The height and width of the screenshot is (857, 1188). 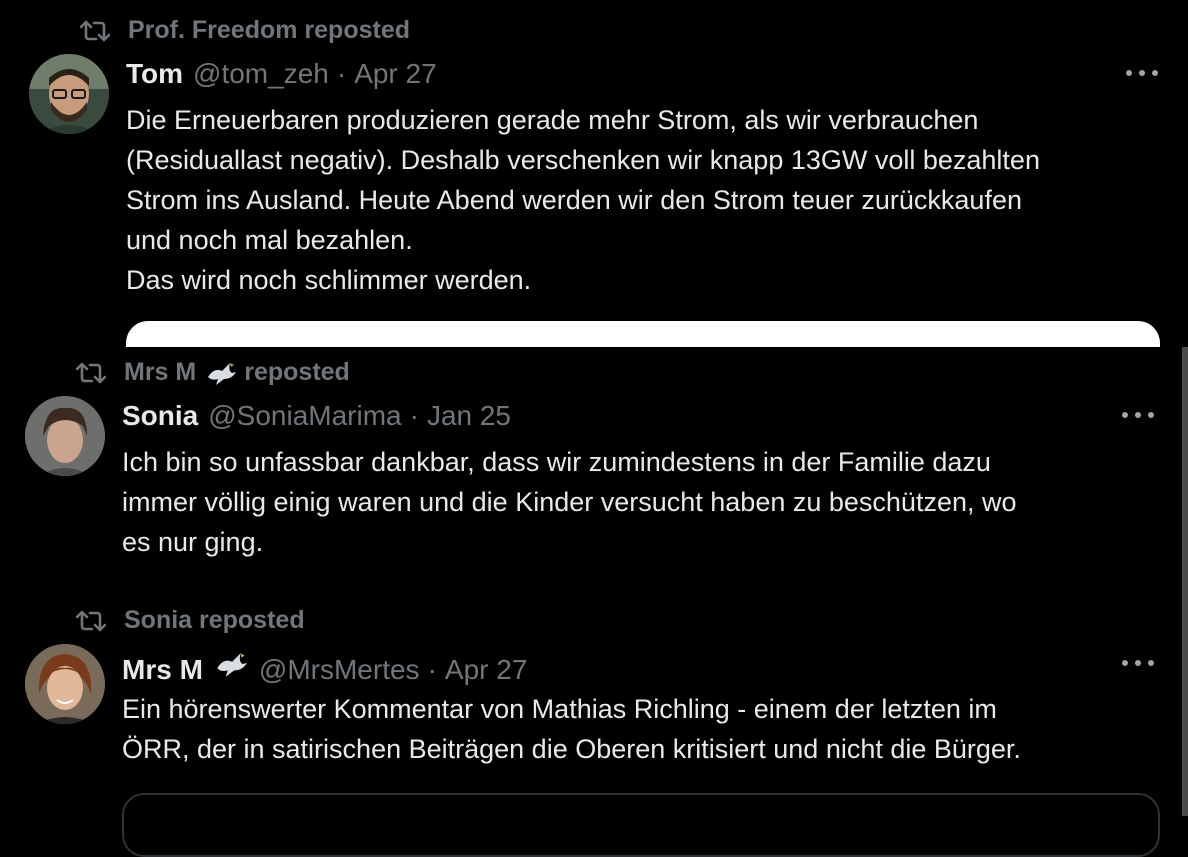 I want to click on tweet-header: Sonia @SoniaMarima · Jan 25, so click(x=316, y=416).